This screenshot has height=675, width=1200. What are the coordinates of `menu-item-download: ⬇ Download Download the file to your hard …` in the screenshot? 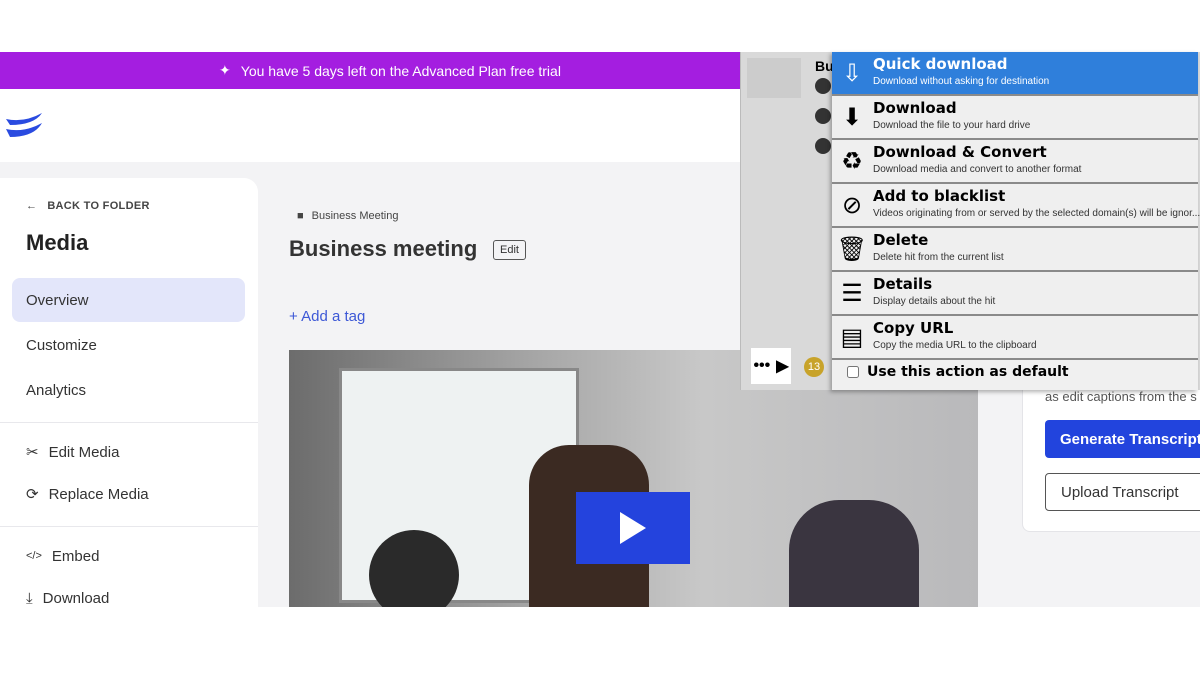 It's located at (1015, 118).